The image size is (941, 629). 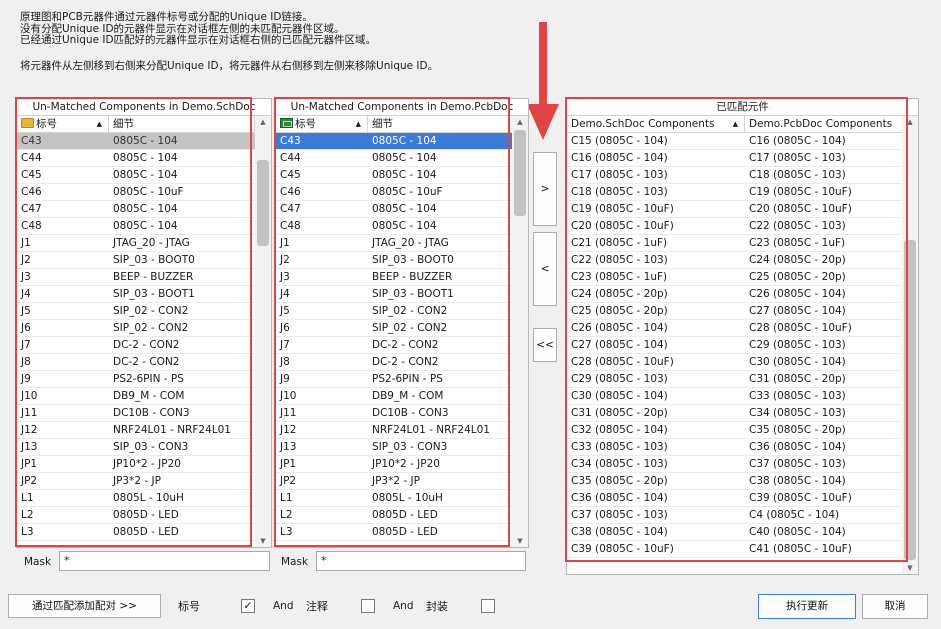 I want to click on table-row: C24 (0805C - 20p) C26 (0805C - 104), so click(x=735, y=294).